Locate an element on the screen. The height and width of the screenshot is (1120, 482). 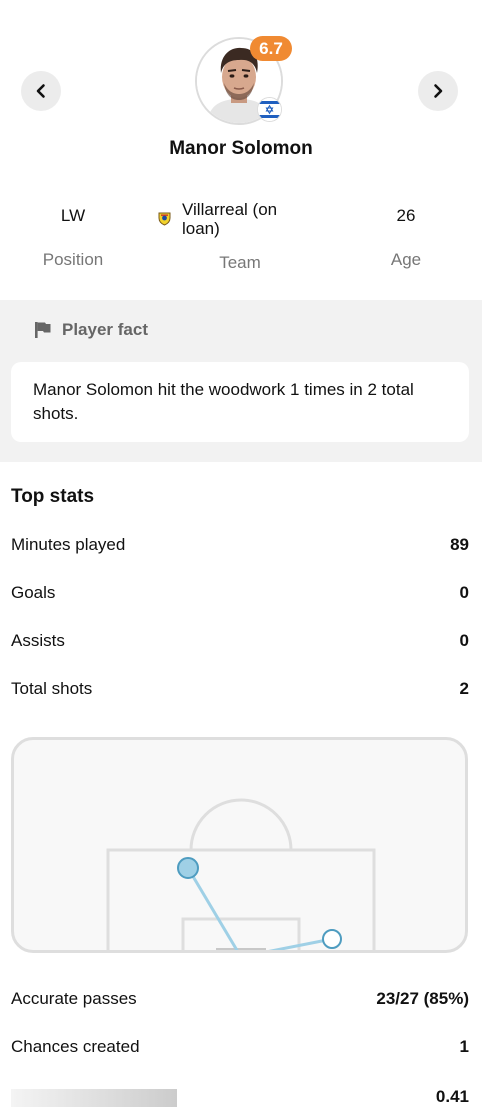
player-name: Manor Solomon is located at coordinates (241, 148).